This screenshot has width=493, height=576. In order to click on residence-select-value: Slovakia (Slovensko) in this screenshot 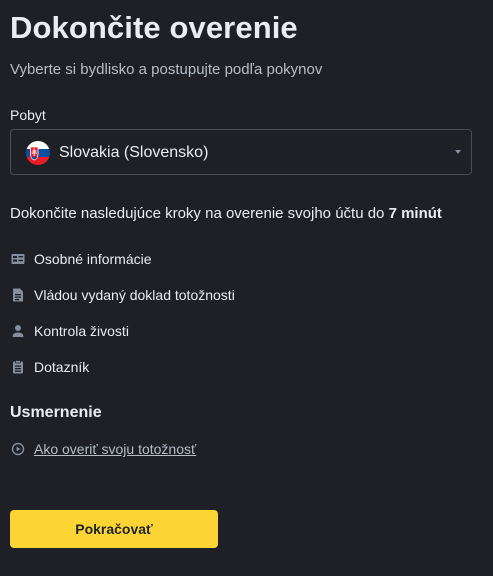, I will do `click(134, 152)`.